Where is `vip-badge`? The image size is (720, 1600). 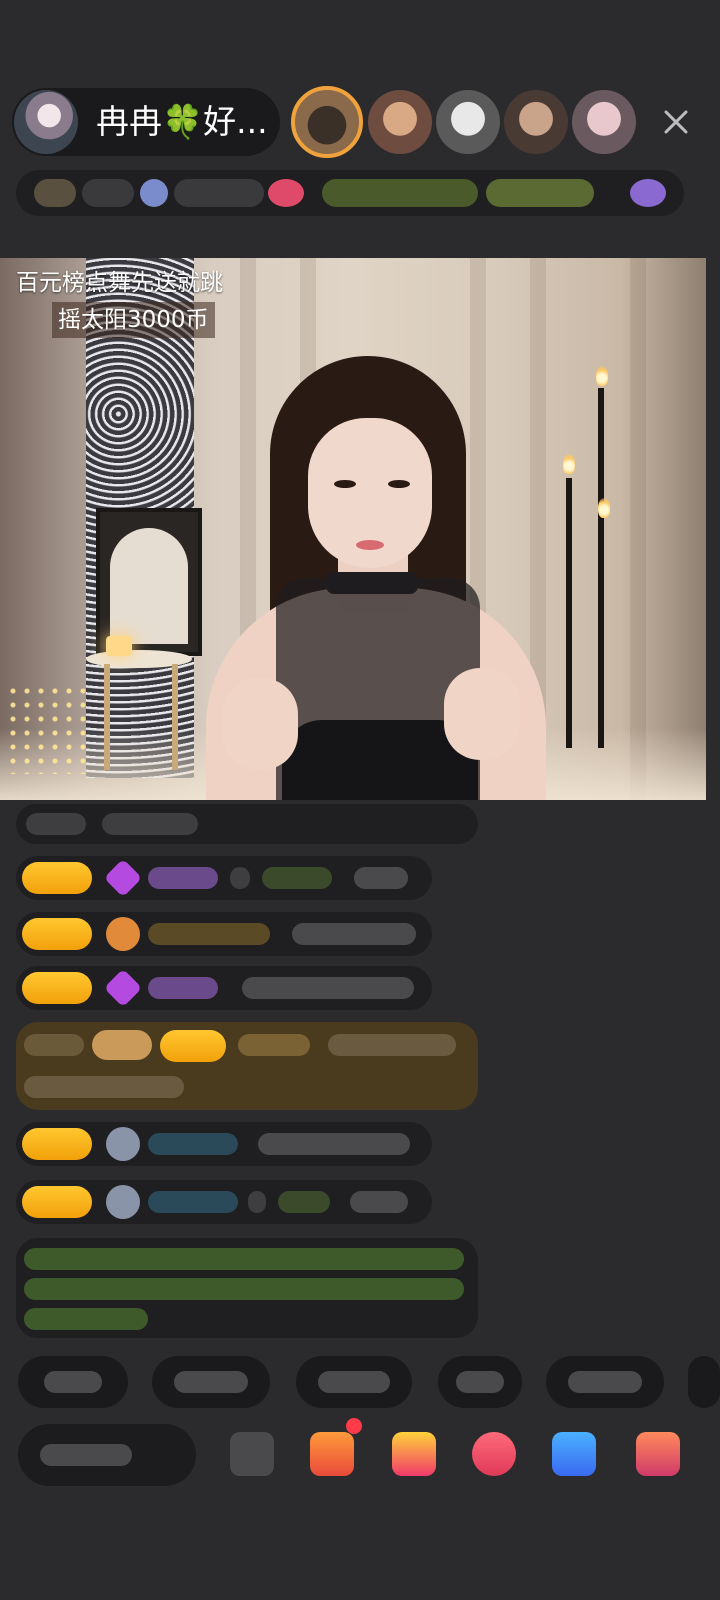 vip-badge is located at coordinates (122, 1045).